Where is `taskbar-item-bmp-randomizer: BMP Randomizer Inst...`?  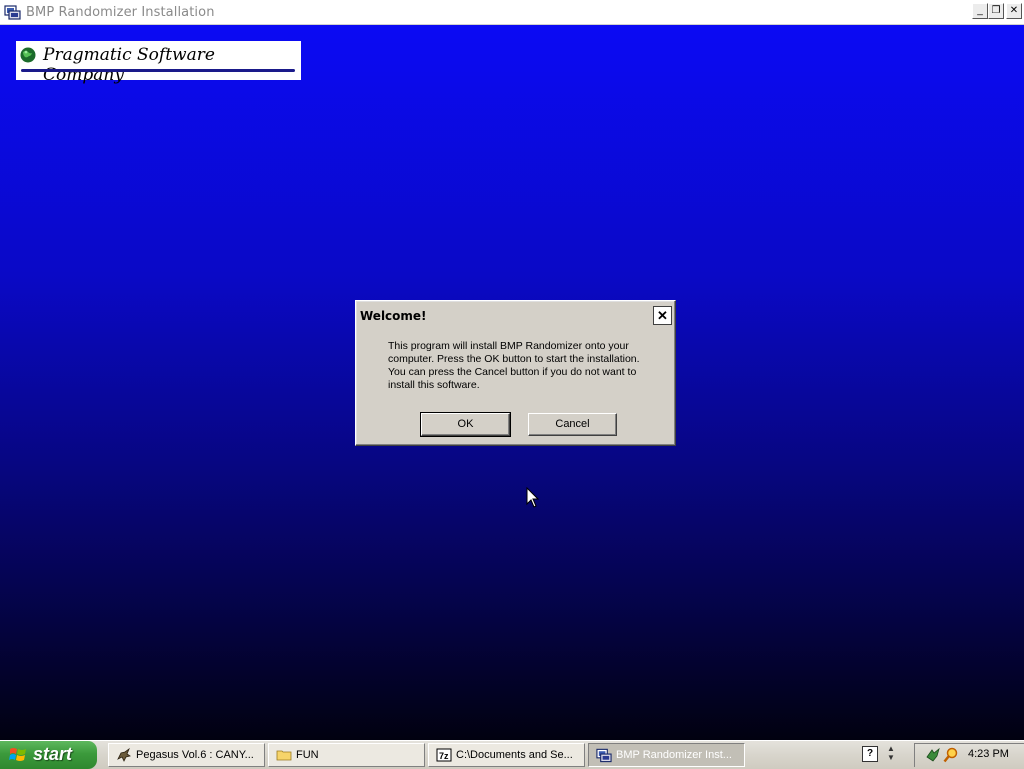
taskbar-item-bmp-randomizer: BMP Randomizer Inst... is located at coordinates (666, 755).